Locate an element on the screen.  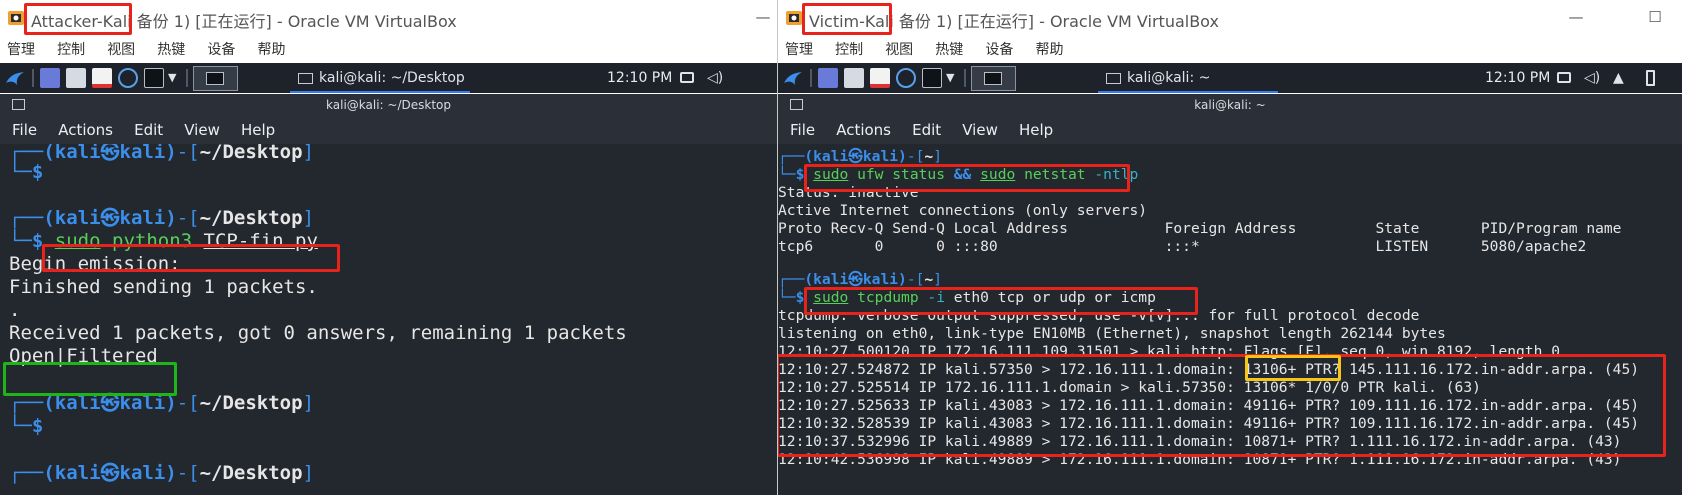
netstat-row: tcp6 0 0 :::80 :::* LISTEN 5080/apache2 is located at coordinates (1182, 246).